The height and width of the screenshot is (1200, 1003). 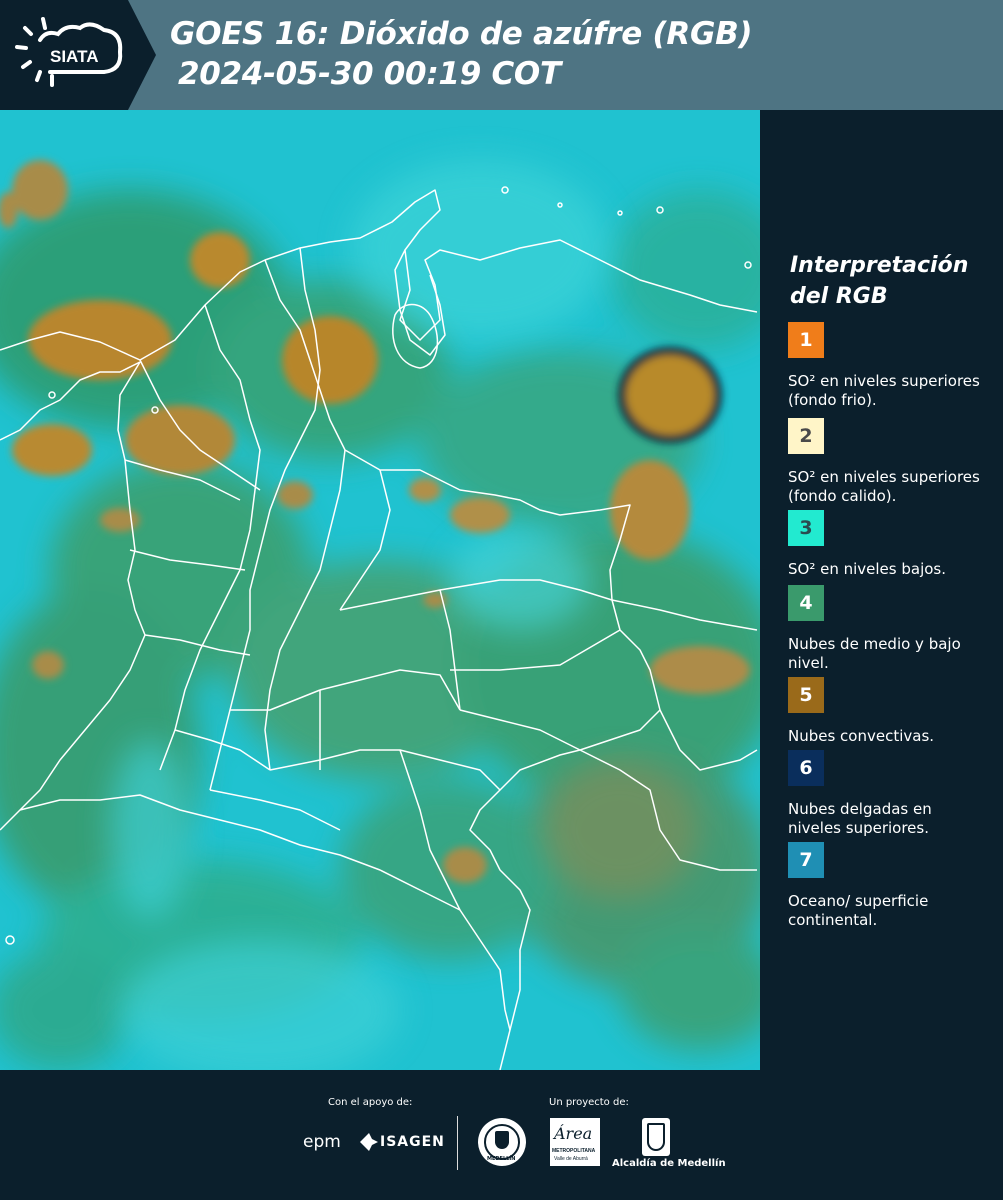 What do you see at coordinates (589, 1102) in the screenshot?
I see `project-label: Un proyecto de:` at bounding box center [589, 1102].